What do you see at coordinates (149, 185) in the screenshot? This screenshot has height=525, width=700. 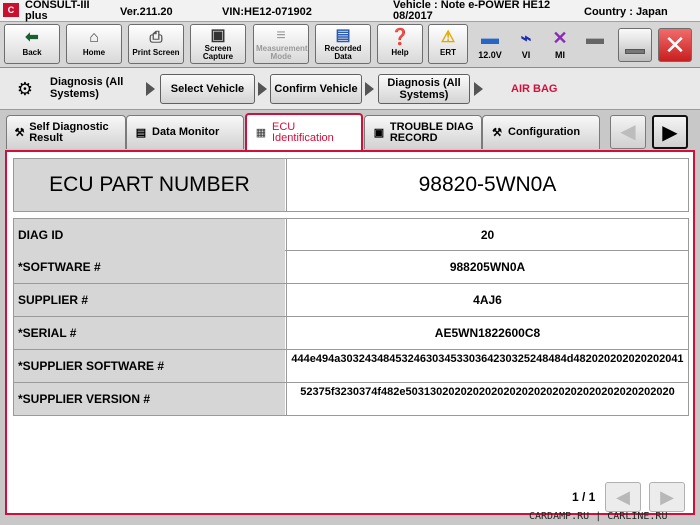 I see `ecu-part-number-label: ECU PART NUMBER` at bounding box center [149, 185].